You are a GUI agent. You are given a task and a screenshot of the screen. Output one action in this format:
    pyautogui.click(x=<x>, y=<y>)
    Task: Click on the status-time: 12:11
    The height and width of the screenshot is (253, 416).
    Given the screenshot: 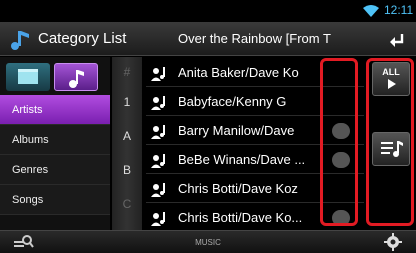 What is the action you would take?
    pyautogui.click(x=399, y=10)
    